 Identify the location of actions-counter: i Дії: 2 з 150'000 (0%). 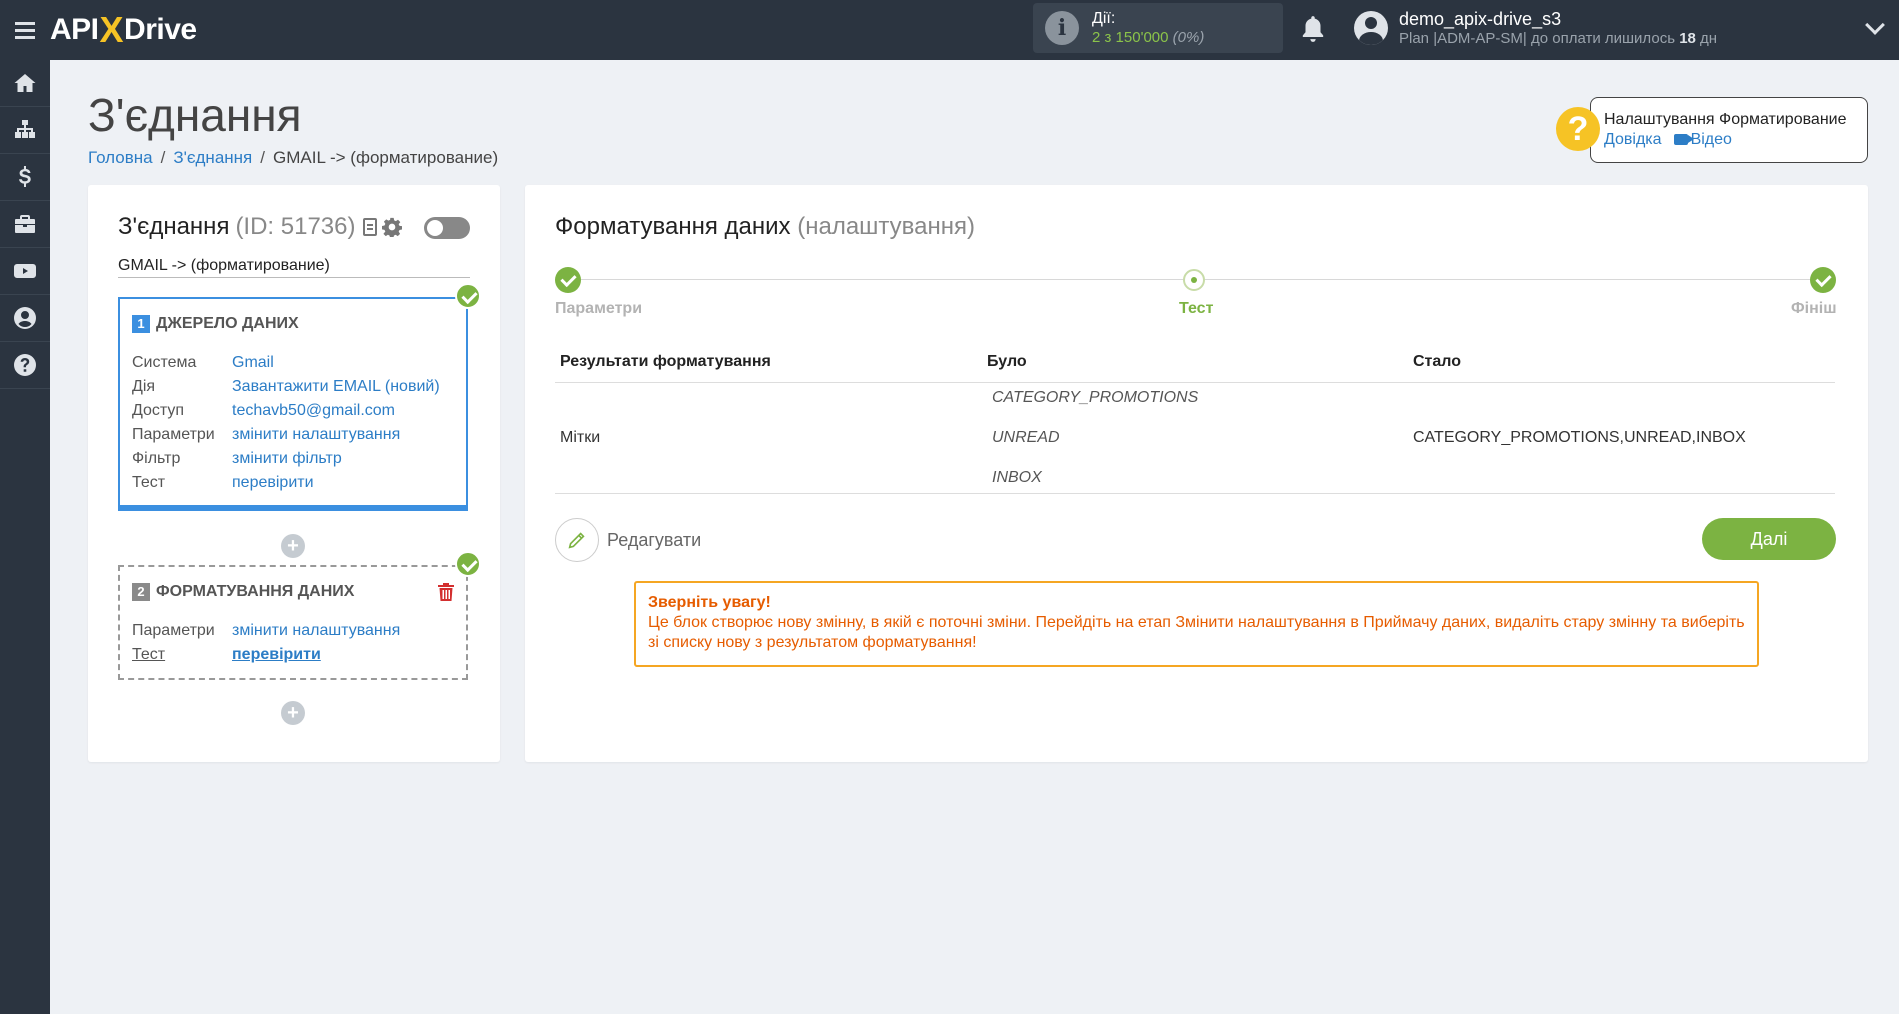
(1158, 28).